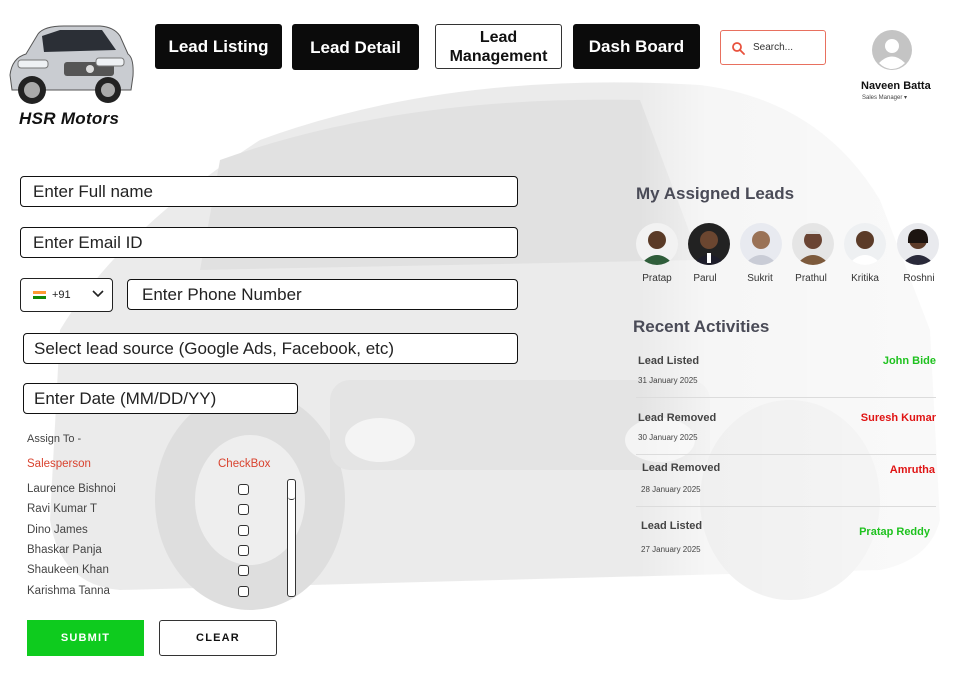  What do you see at coordinates (701, 326) in the screenshot?
I see `recent-activities-title: Recent Activities` at bounding box center [701, 326].